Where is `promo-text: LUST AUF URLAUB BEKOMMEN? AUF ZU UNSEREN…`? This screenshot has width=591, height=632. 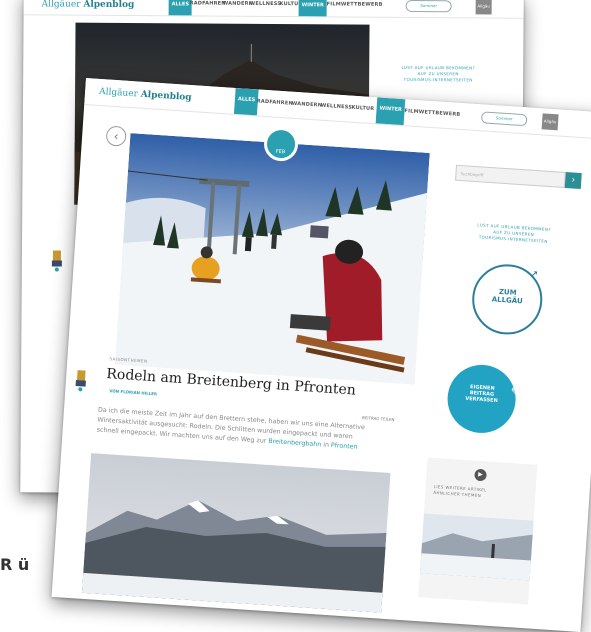
promo-text: LUST AUF URLAUB BEKOMMEN? AUF ZU UNSEREN… is located at coordinates (513, 233).